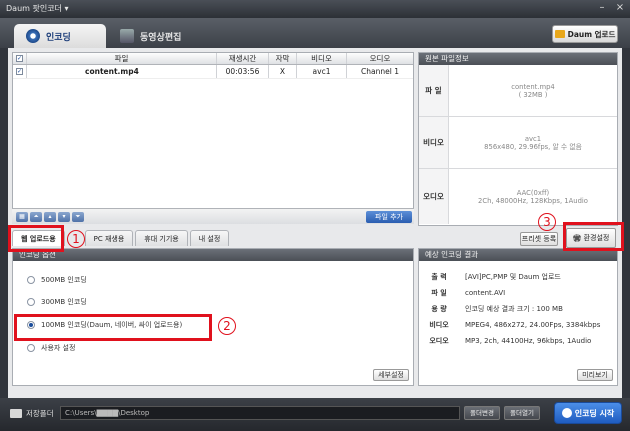 The width and height of the screenshot is (630, 431). What do you see at coordinates (122, 58) in the screenshot?
I see `col-file: 파일` at bounding box center [122, 58].